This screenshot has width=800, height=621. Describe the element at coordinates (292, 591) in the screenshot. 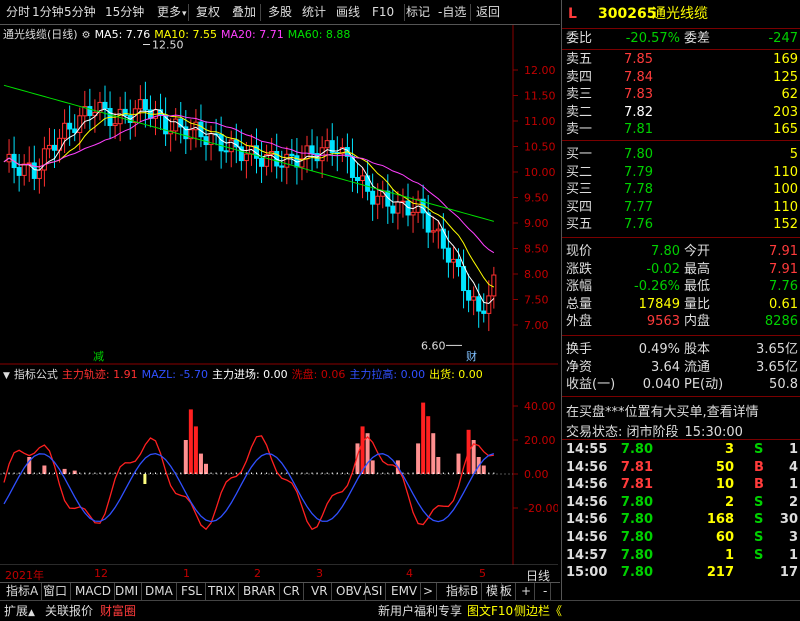

I see `indicator-tab: CR` at that location.